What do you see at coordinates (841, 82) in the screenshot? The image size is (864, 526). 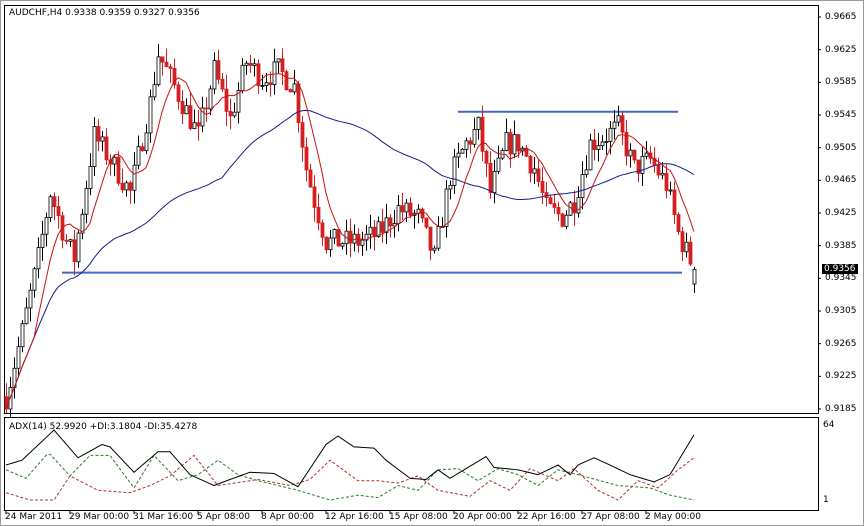 I see `price-axis-label: 0.9585` at bounding box center [841, 82].